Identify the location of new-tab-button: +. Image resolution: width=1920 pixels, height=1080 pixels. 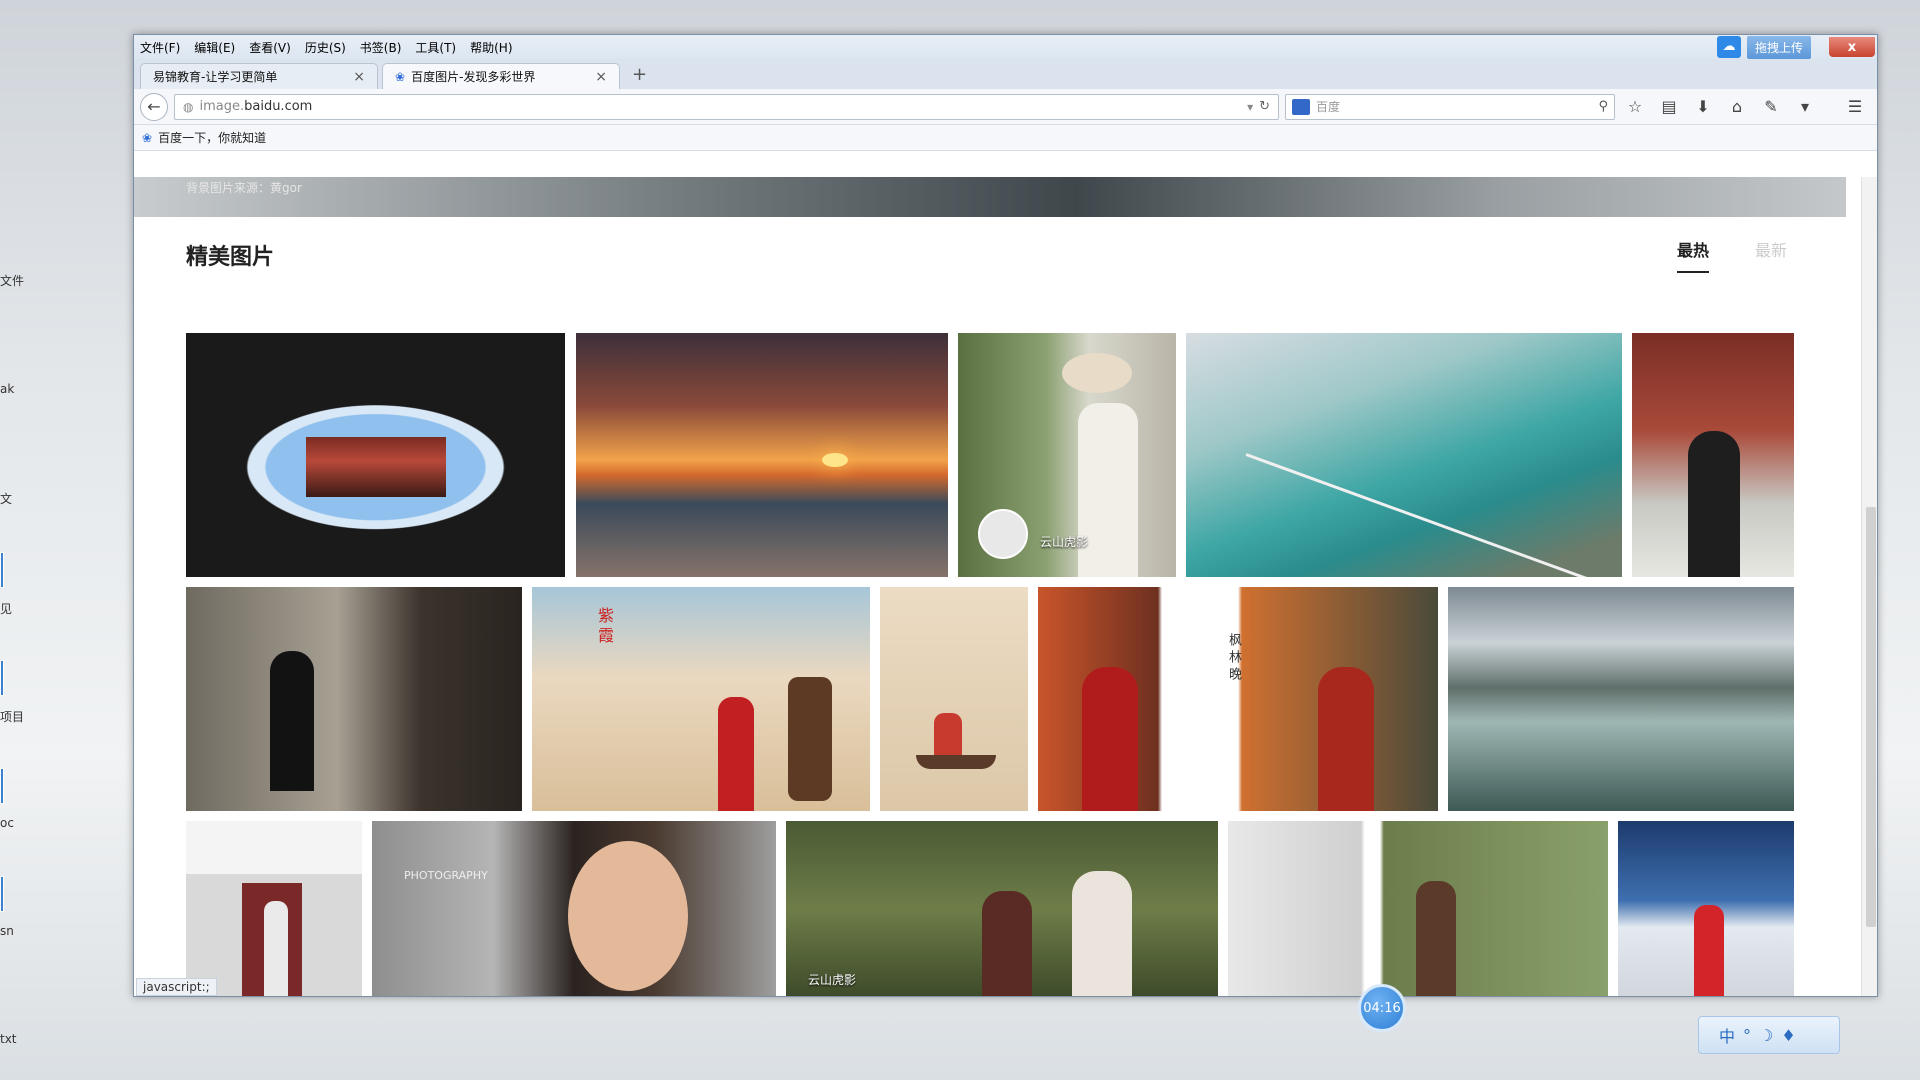
(639, 76).